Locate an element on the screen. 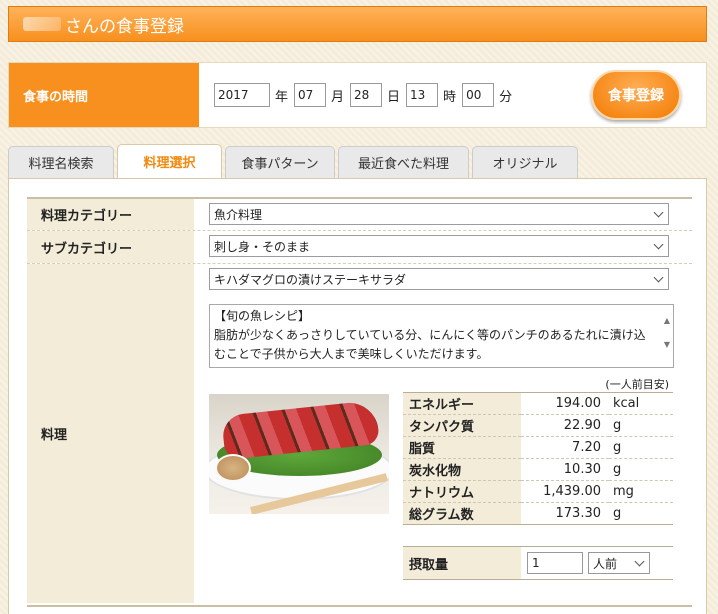 The height and width of the screenshot is (614, 718). nutrient-label: エネルギー is located at coordinates (462, 403).